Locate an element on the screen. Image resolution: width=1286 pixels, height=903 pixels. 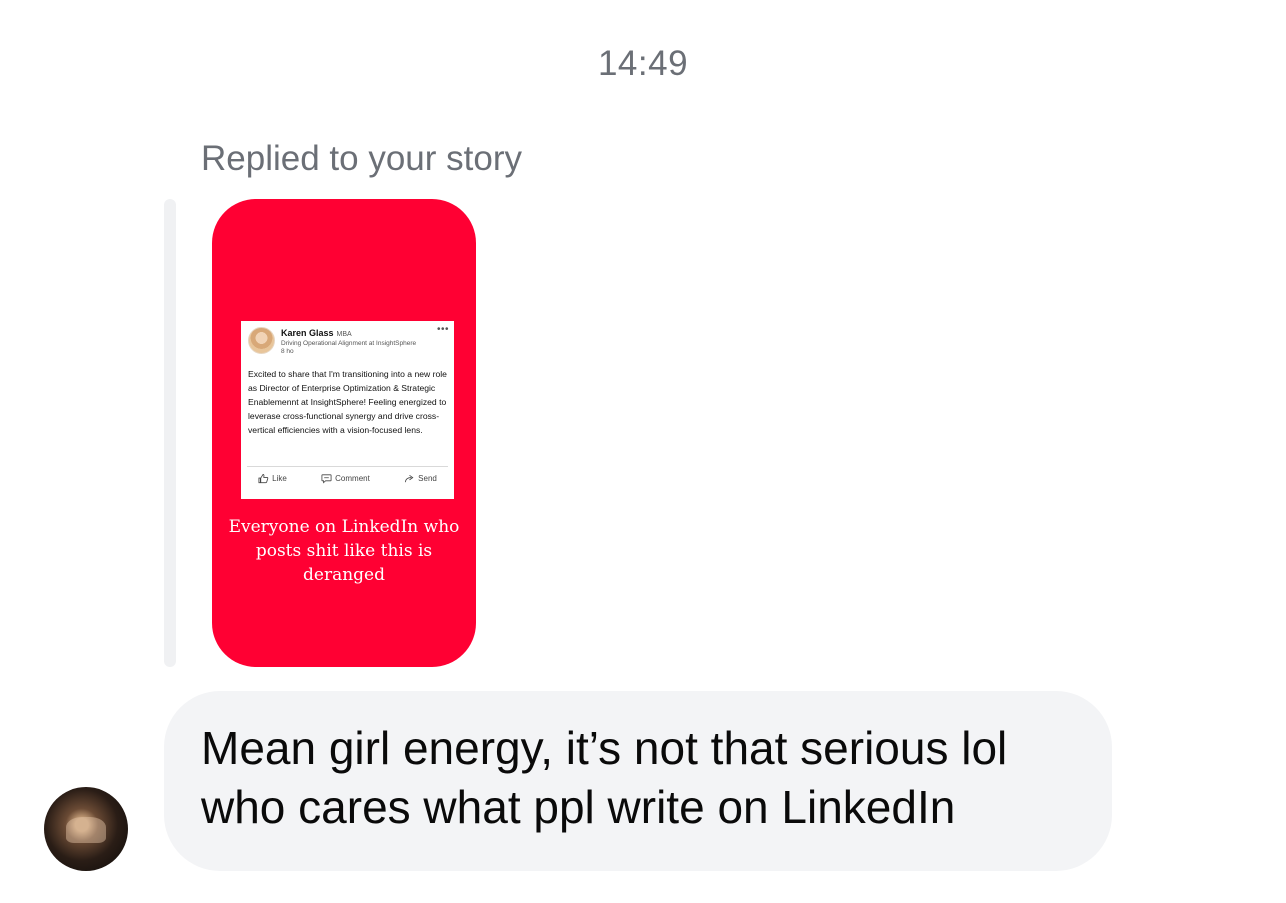
message-timestamp: 14:49 is located at coordinates (643, 63).